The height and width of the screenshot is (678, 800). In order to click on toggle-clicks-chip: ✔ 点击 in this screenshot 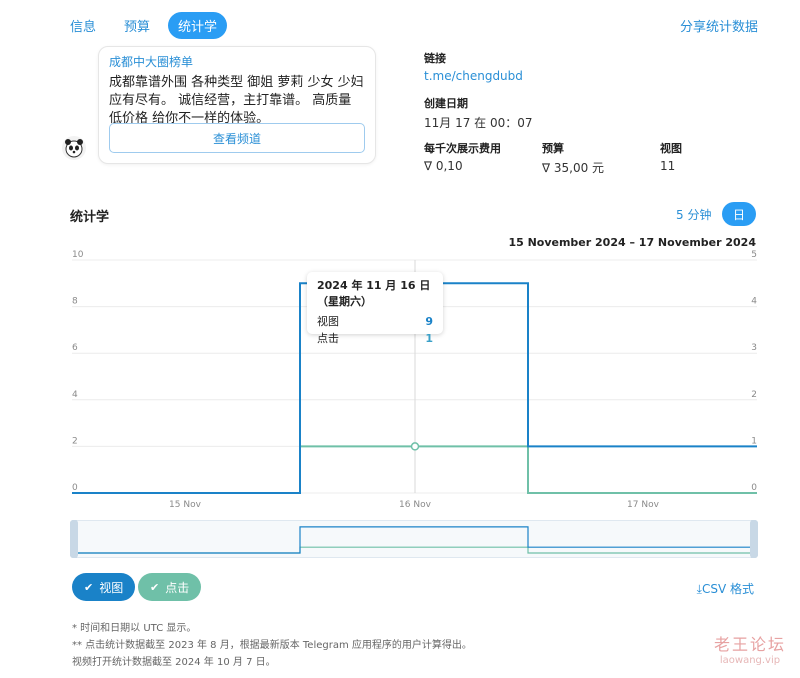, I will do `click(170, 587)`.